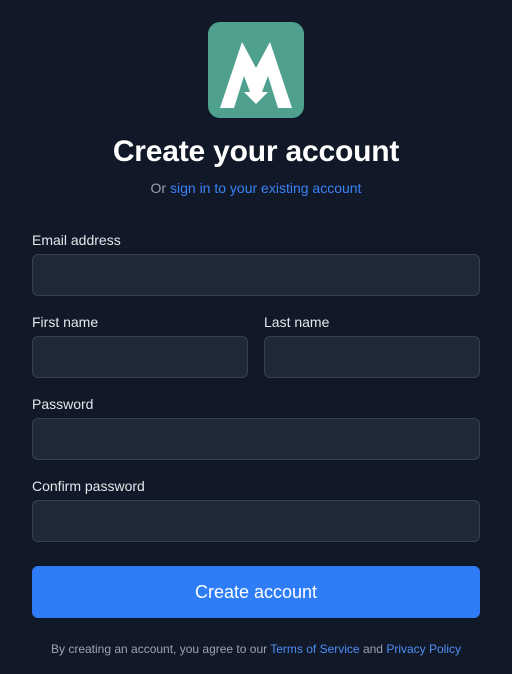  I want to click on brand-logo, so click(256, 70).